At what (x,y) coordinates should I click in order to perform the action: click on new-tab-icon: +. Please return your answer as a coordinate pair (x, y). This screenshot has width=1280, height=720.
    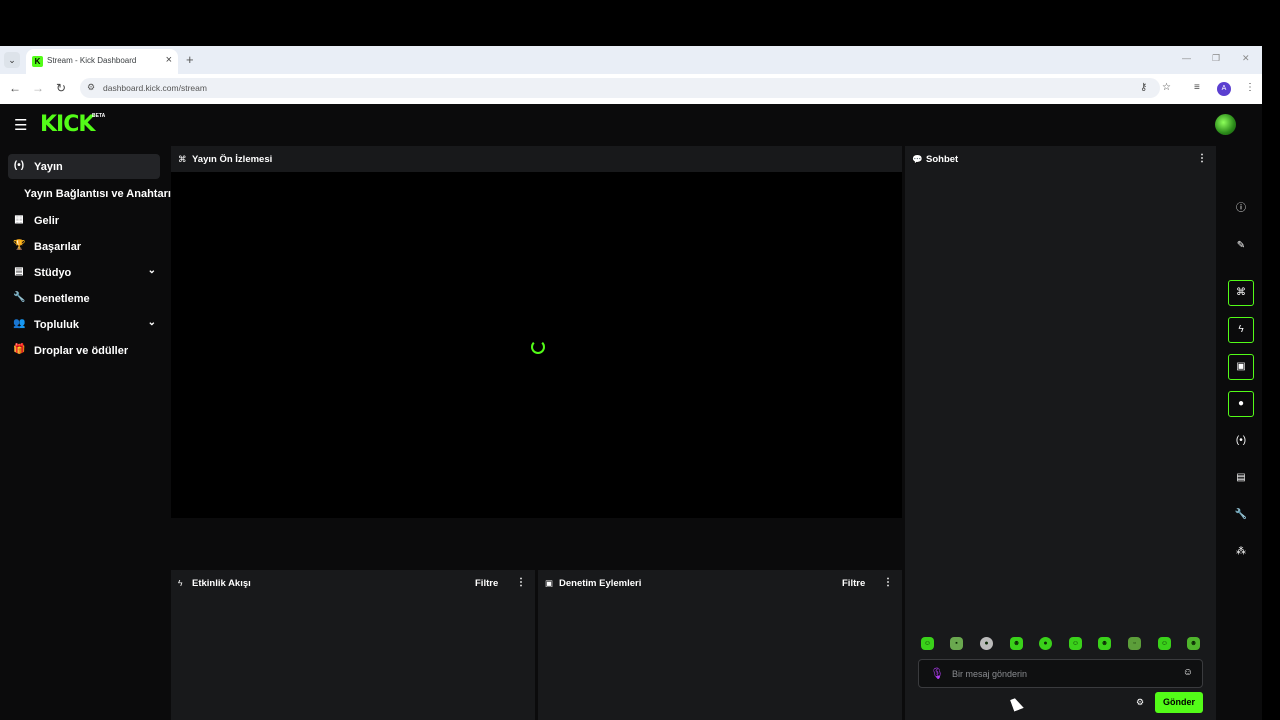
    Looking at the image, I should click on (190, 59).